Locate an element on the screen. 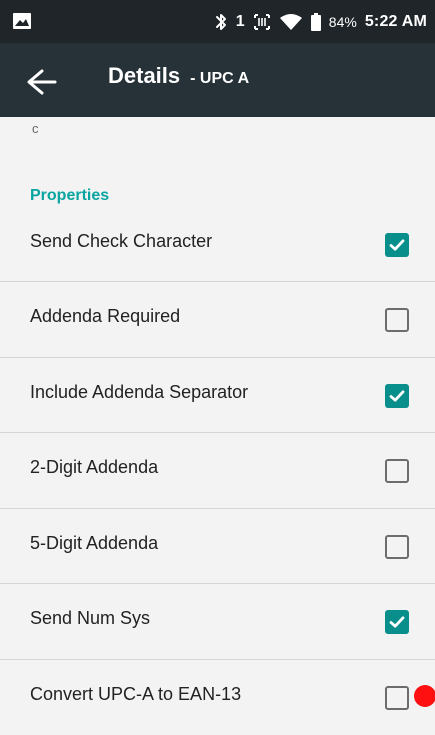 The image size is (435, 735). property-label: Send Check Character is located at coordinates (121, 241).